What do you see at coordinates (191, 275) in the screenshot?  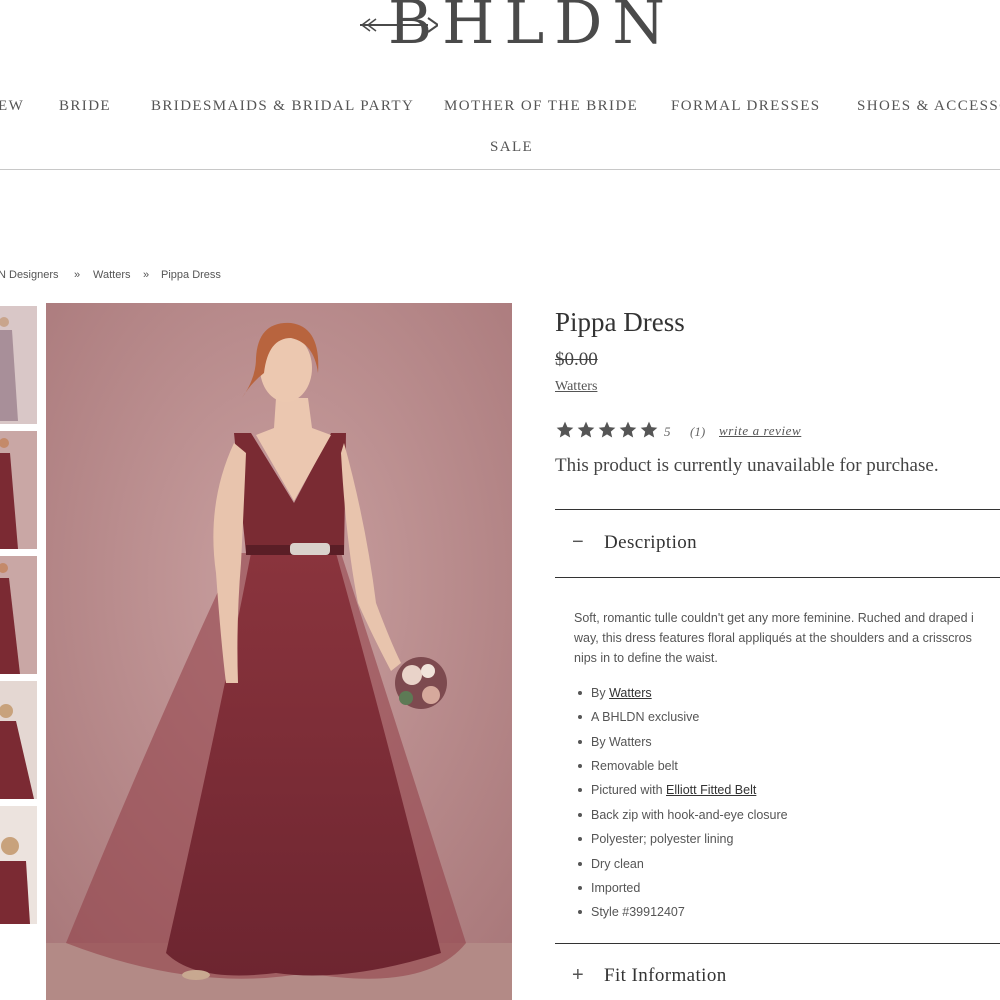 I see `breadcrumb-current: Pippa Dress` at bounding box center [191, 275].